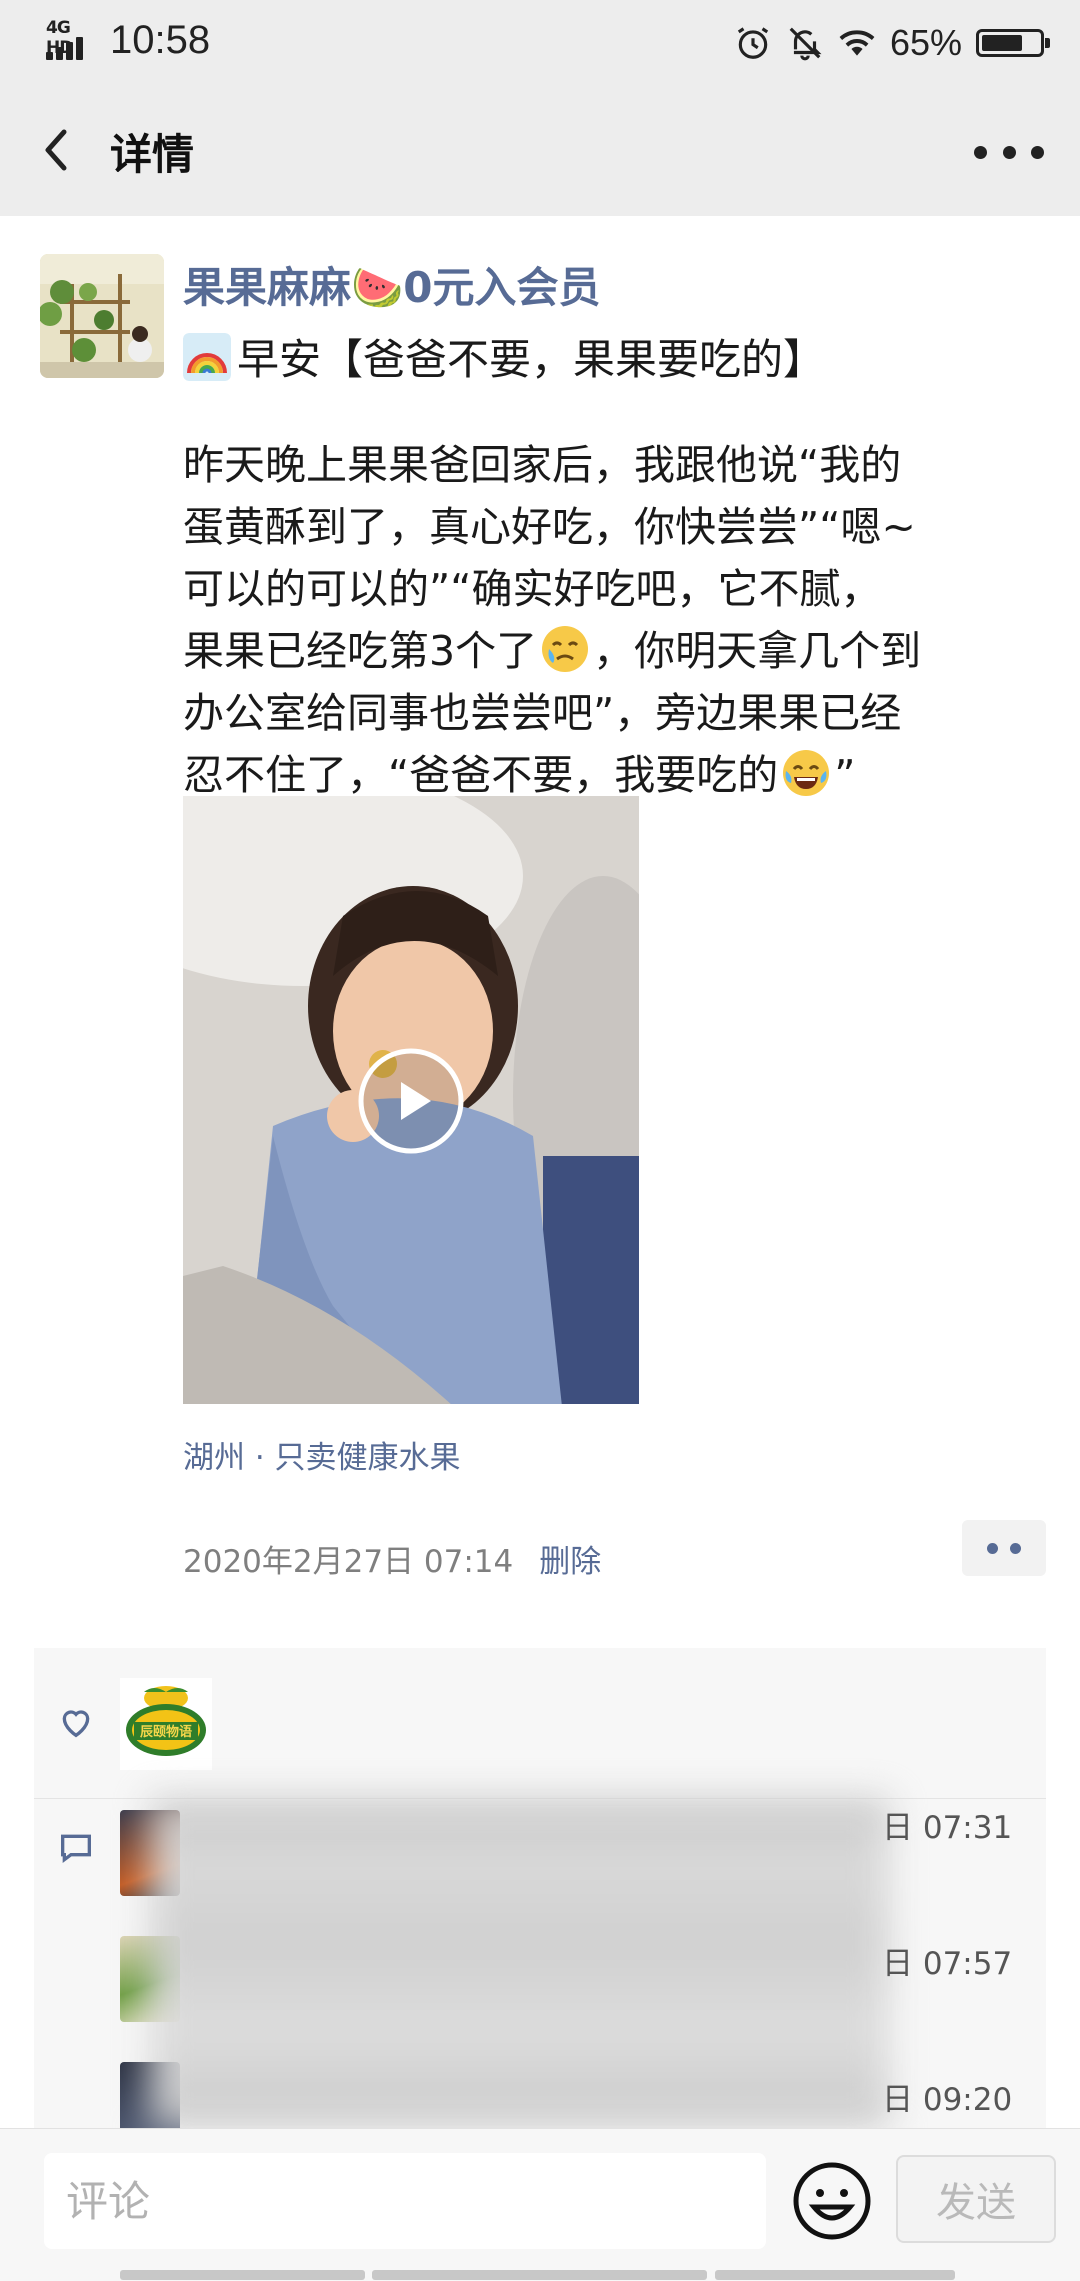 The height and width of the screenshot is (2281, 1080). What do you see at coordinates (925, 42) in the screenshot?
I see `battery-percent: 65%` at bounding box center [925, 42].